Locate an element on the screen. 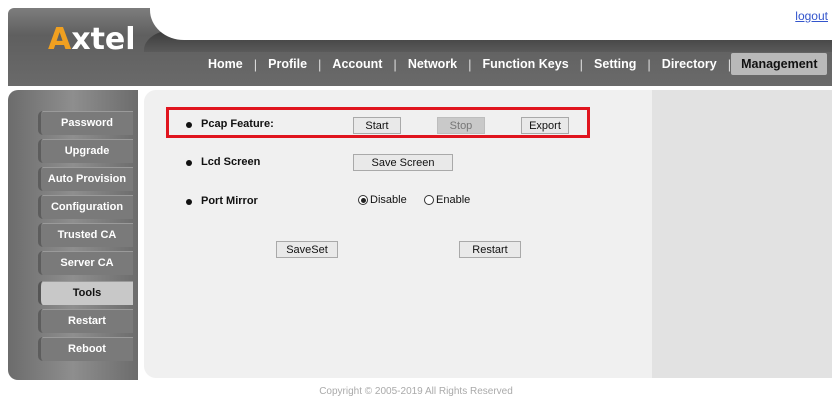  port-mirror-enable-radio: Enable is located at coordinates (447, 200).